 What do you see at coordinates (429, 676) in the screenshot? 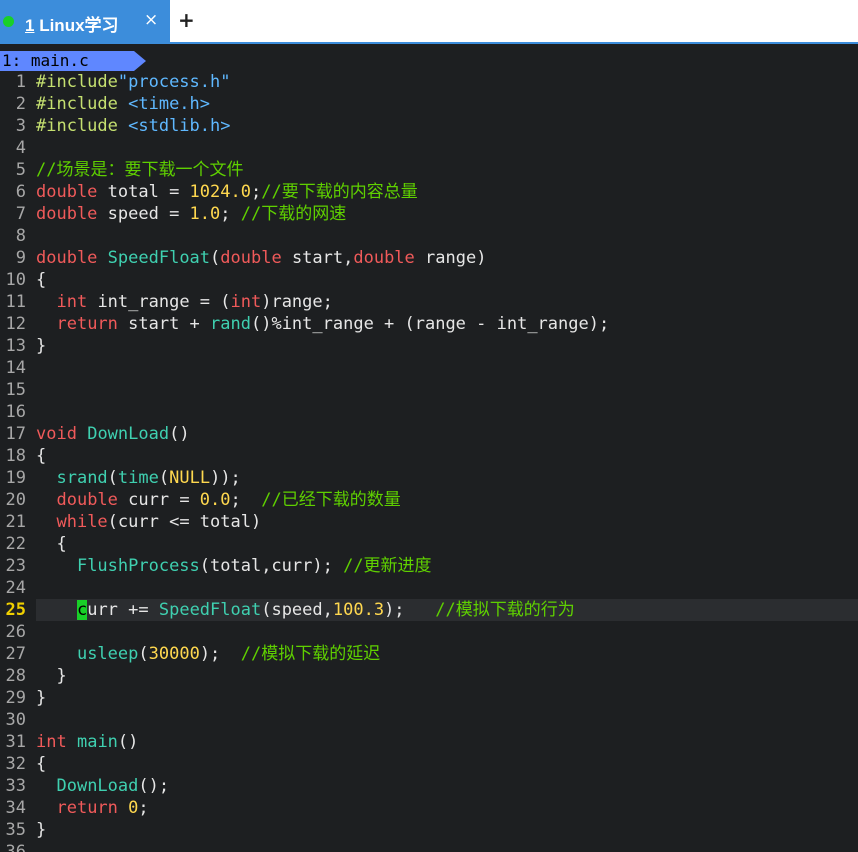
I see `code-line: 28 }` at bounding box center [429, 676].